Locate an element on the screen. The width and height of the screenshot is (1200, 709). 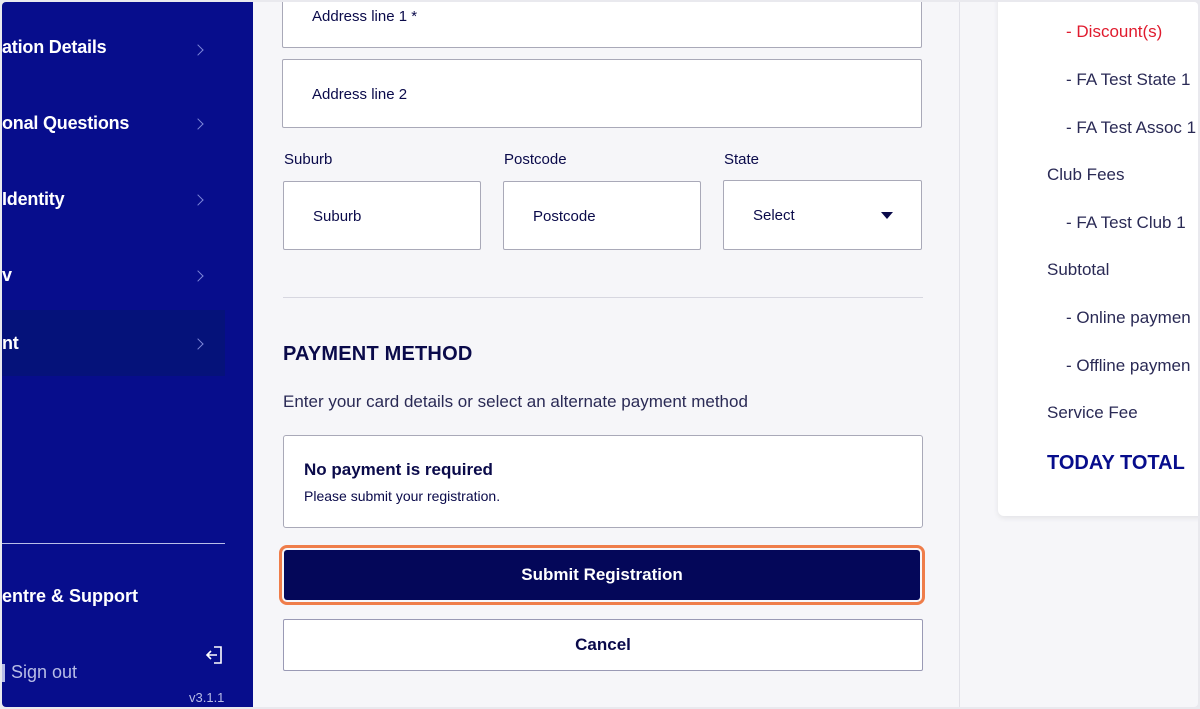
state-select: Select is located at coordinates (822, 215).